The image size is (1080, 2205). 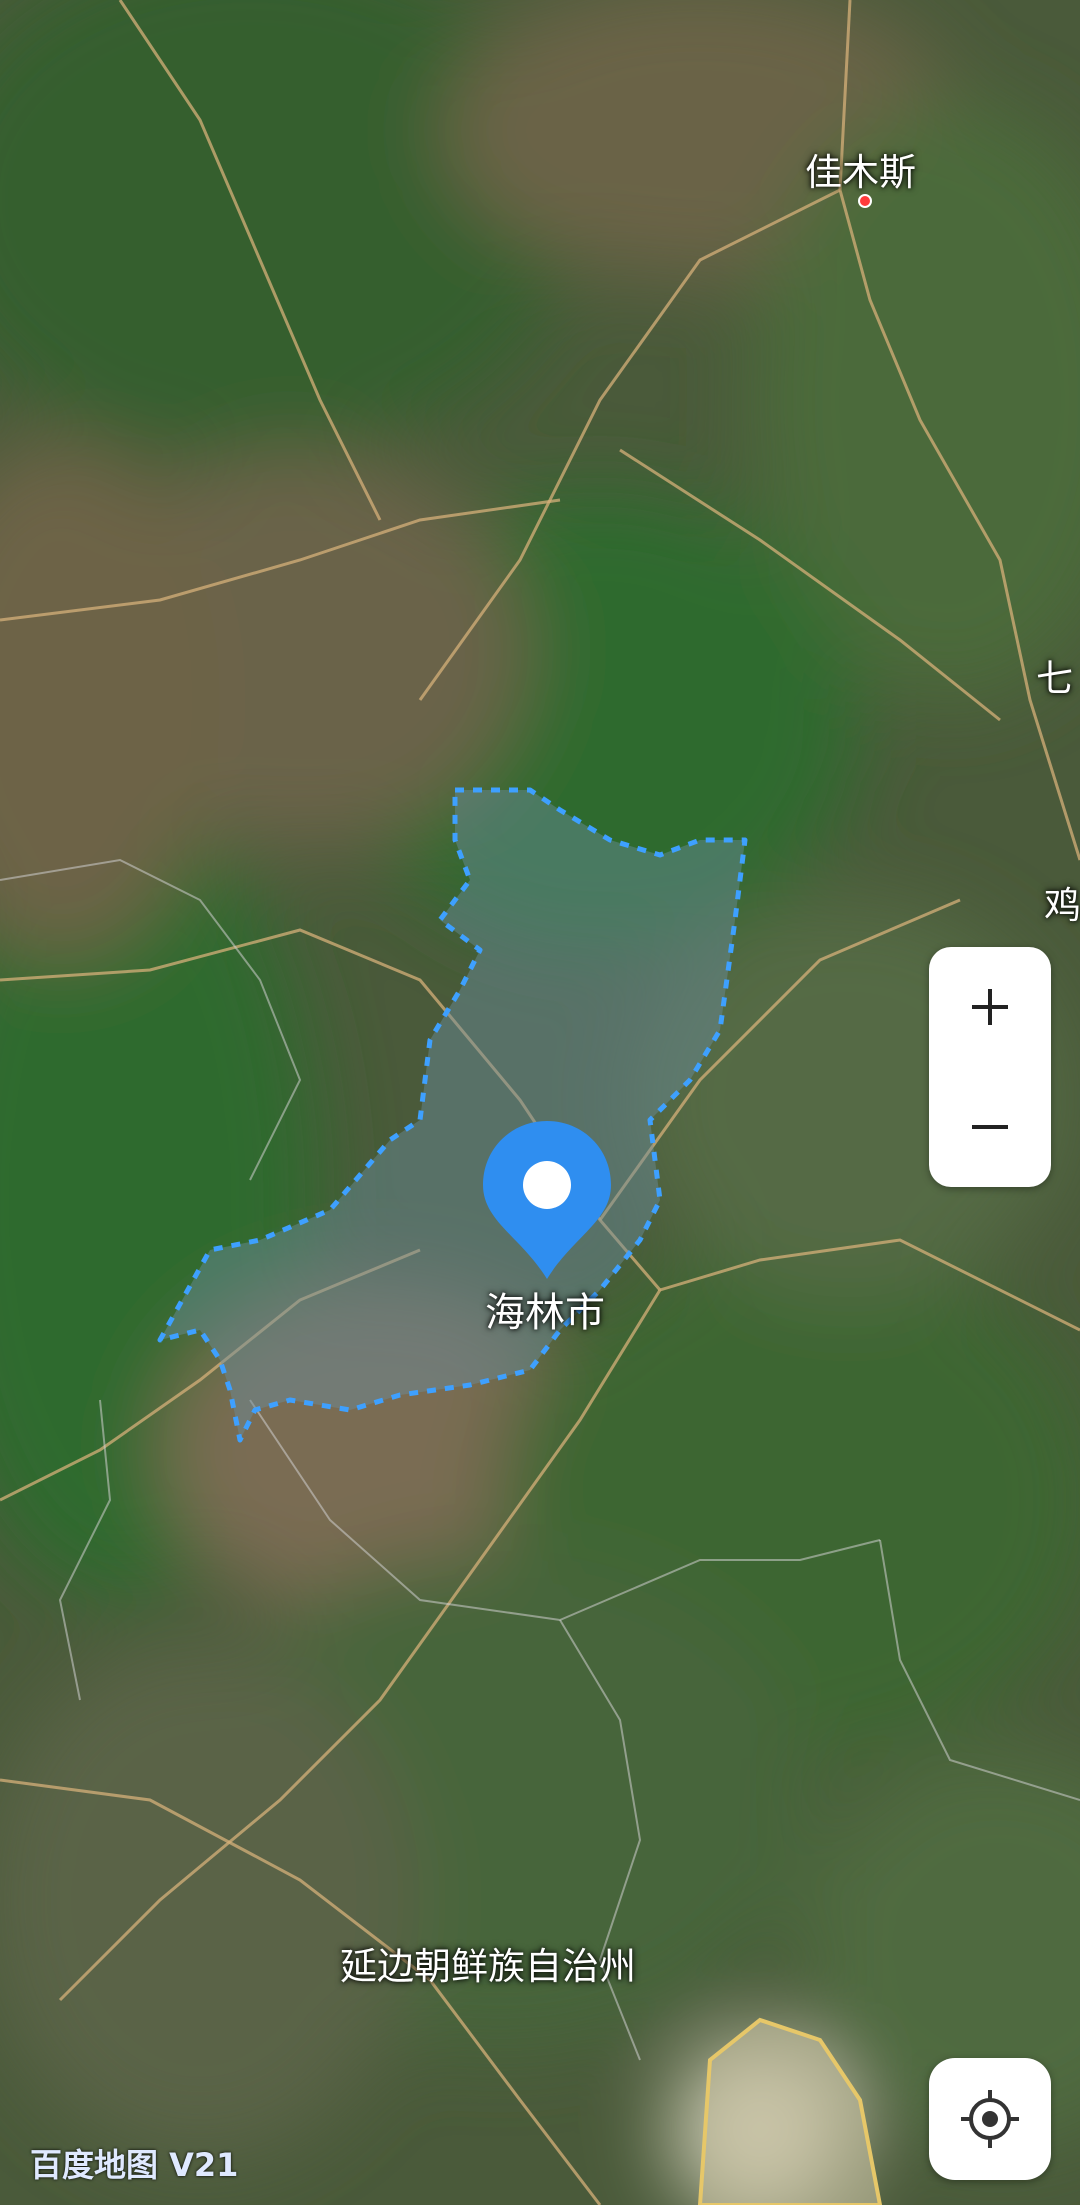 I want to click on zoom-in-button, so click(x=990, y=1007).